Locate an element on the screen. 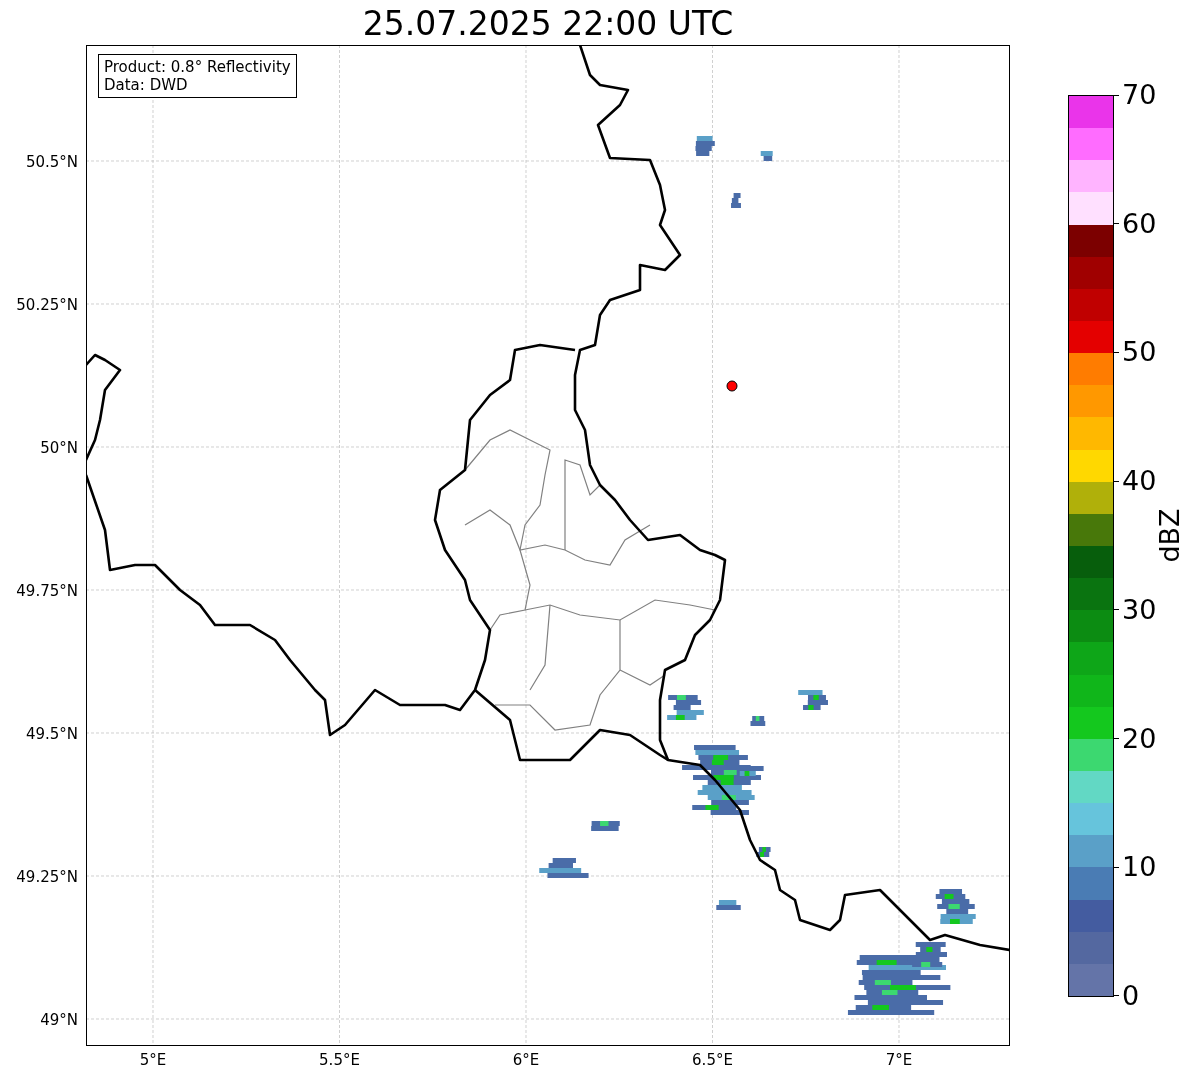 The image size is (1202, 1081). longitude-label: 6°E is located at coordinates (526, 1060).